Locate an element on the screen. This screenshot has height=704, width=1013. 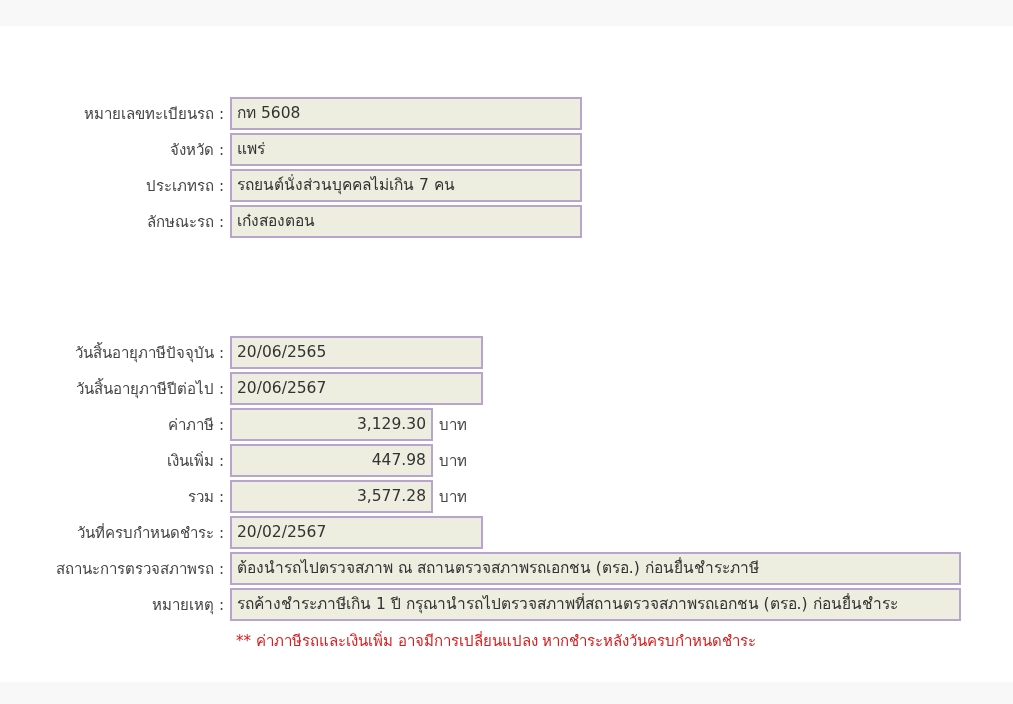
value-field: 20/06/2567 is located at coordinates (356, 388).